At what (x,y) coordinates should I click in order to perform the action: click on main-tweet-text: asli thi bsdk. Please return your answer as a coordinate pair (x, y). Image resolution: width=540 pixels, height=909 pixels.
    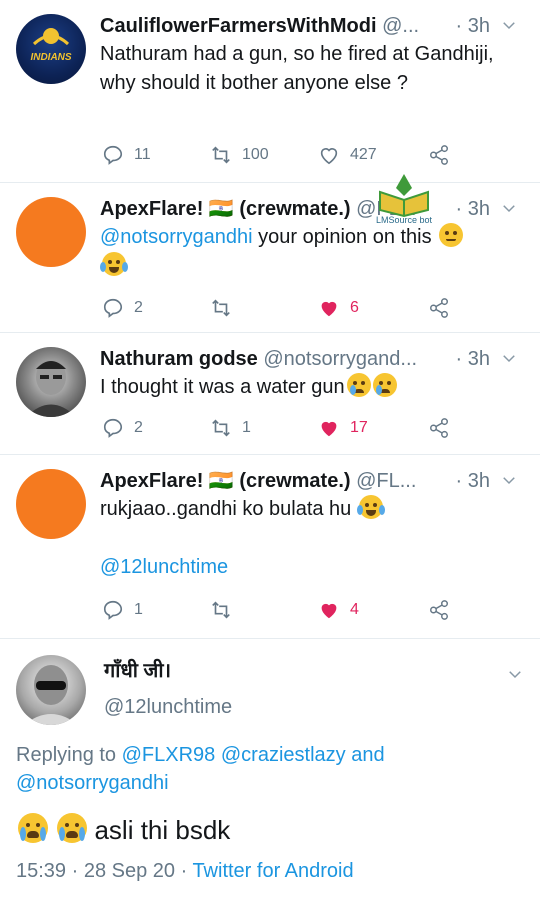
    Looking at the image, I should click on (123, 830).